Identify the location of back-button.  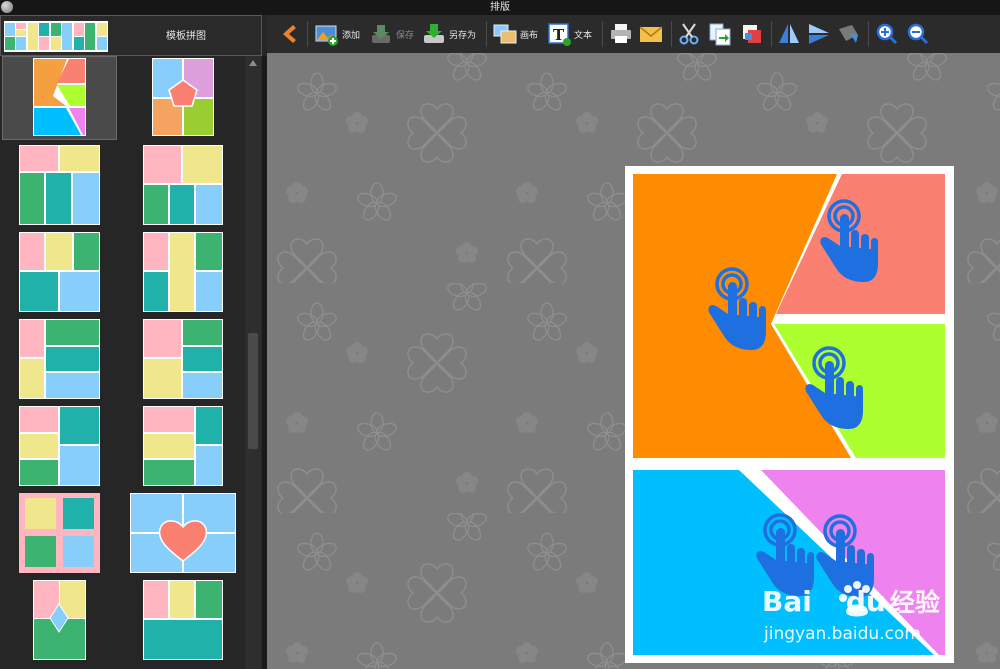
(288, 34).